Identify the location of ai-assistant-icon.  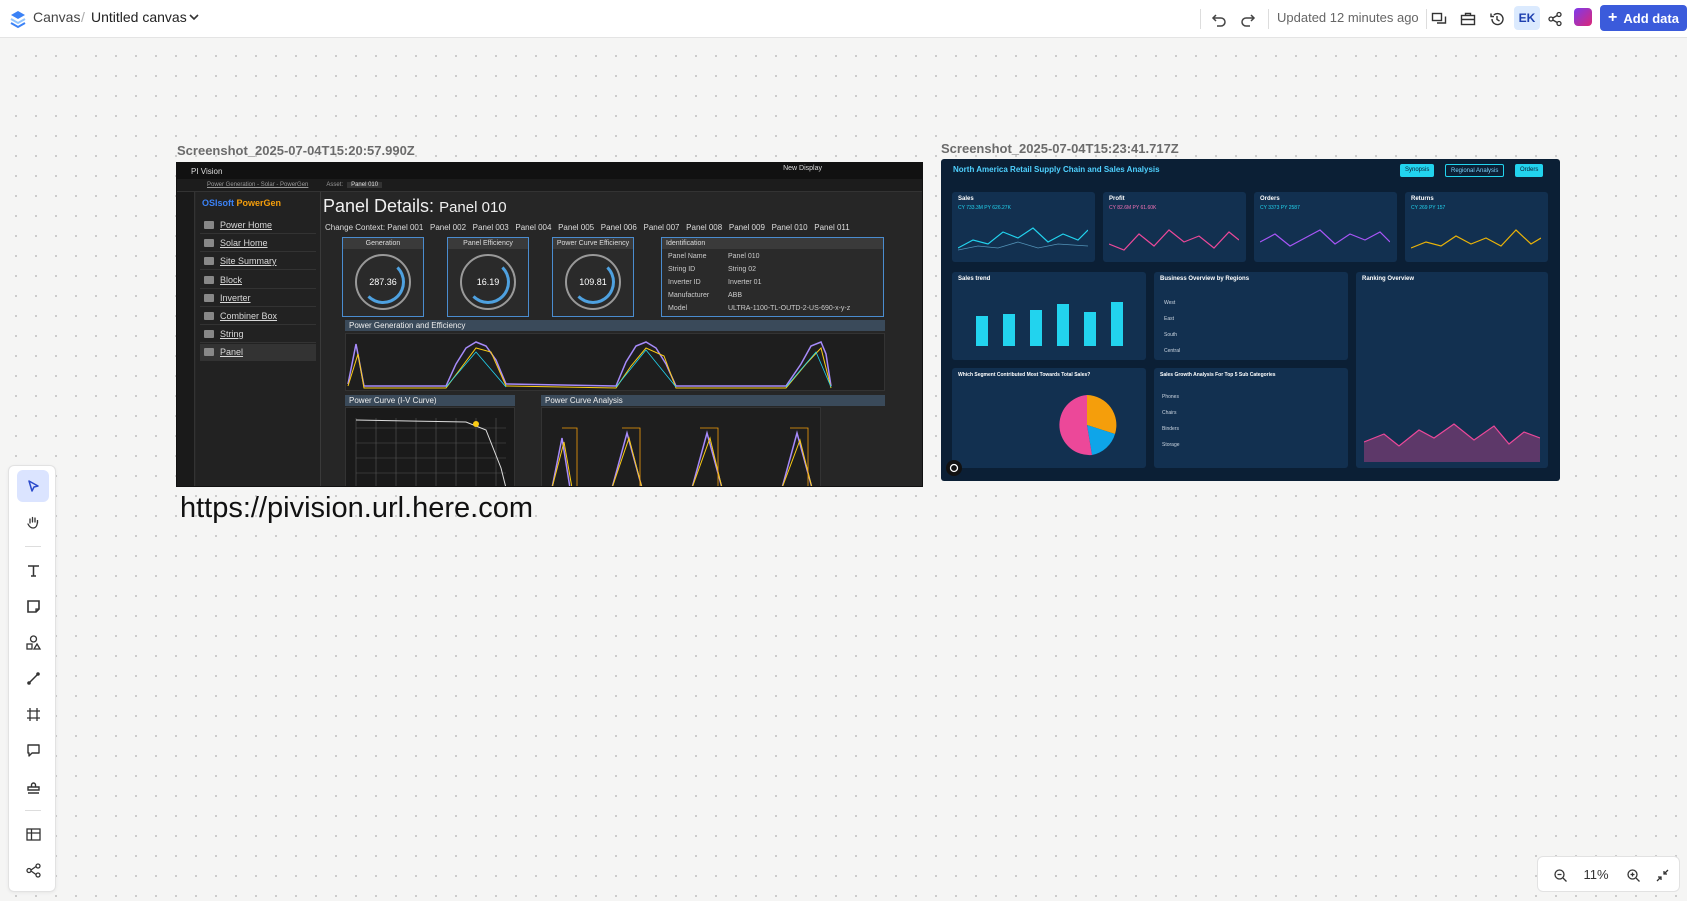
(1583, 17).